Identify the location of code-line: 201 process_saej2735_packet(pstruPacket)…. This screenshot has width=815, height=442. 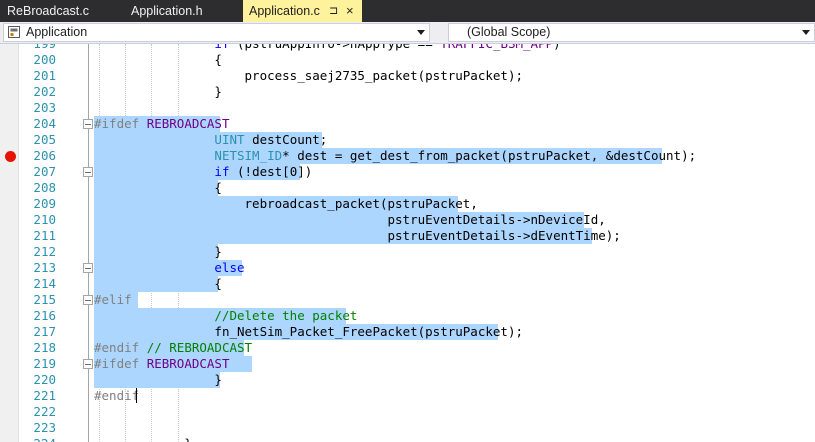
(407, 76).